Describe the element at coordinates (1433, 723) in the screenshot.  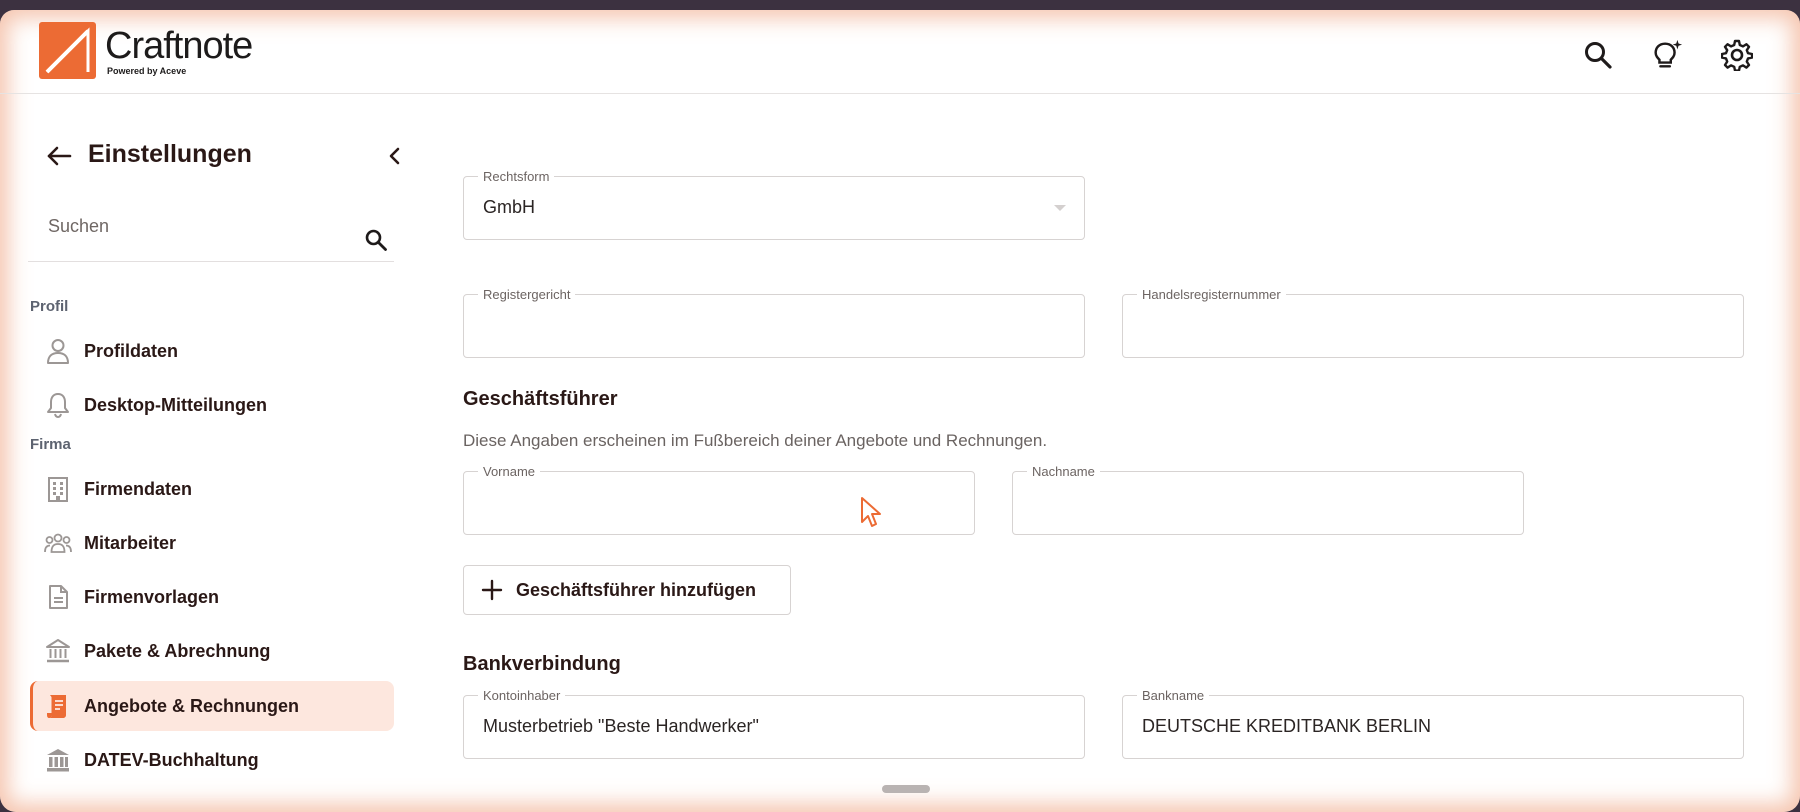
I see `bankname-field: Bankname DEUTSCHE KREDITBANK BERLIN` at that location.